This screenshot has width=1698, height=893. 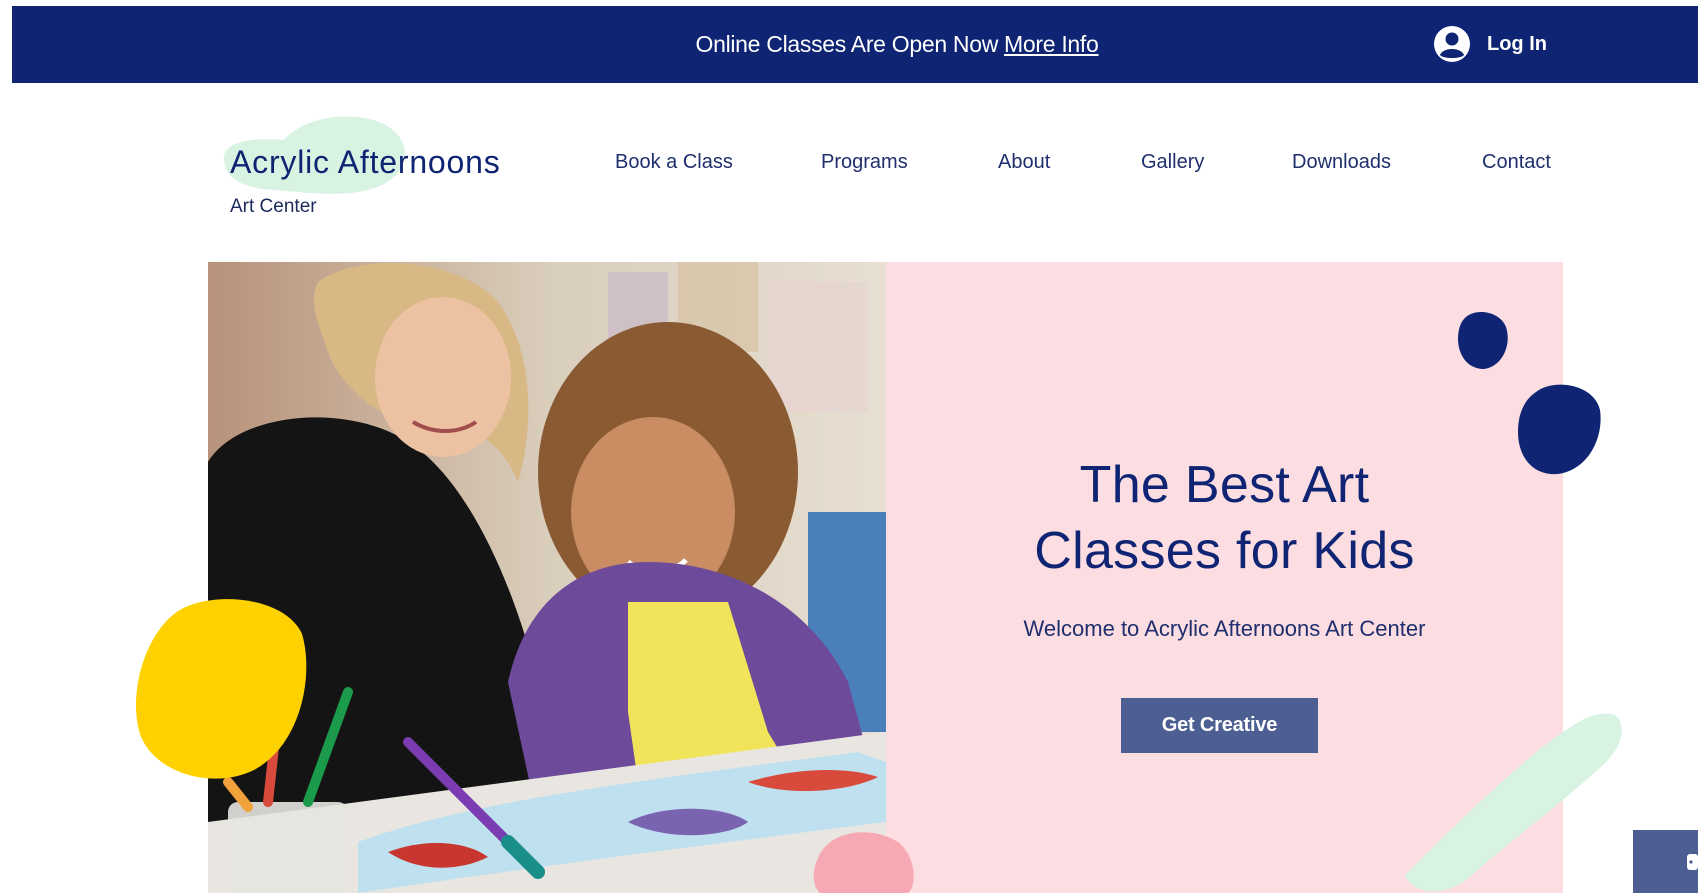 What do you see at coordinates (674, 162) in the screenshot?
I see `nav-item-book-a-class: Book a Class` at bounding box center [674, 162].